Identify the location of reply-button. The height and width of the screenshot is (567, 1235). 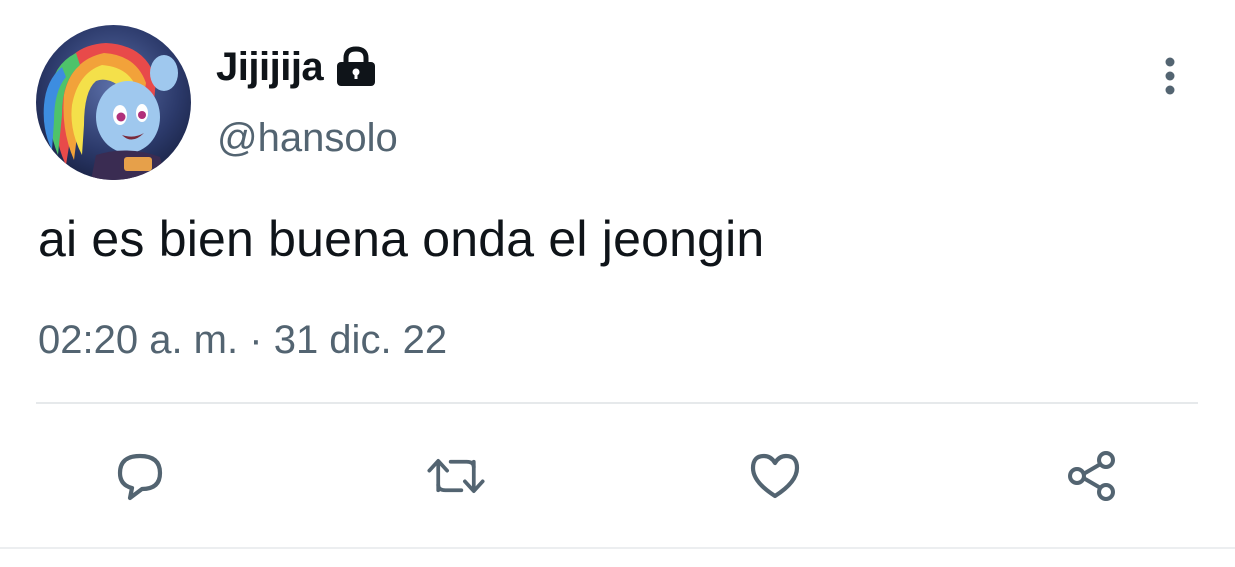
(140, 476).